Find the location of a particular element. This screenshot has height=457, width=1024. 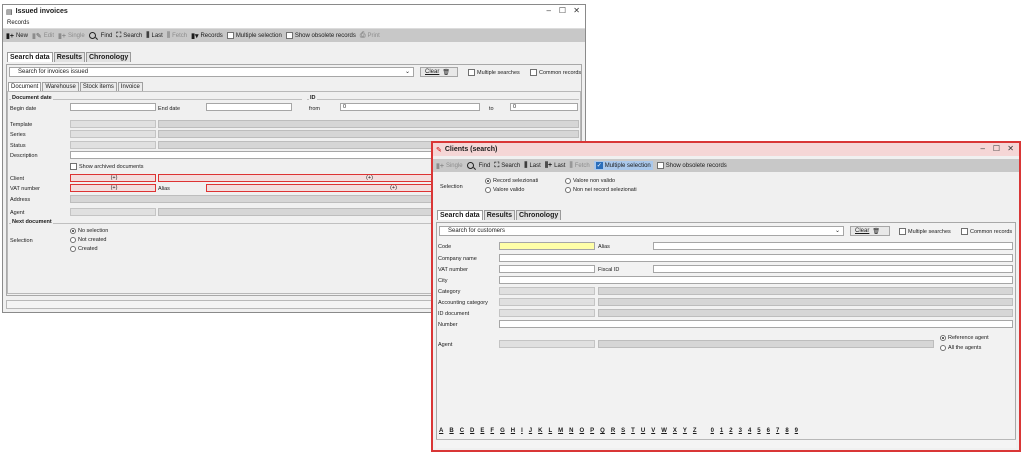

subtab-stock-items: Stock items is located at coordinates (98, 86).